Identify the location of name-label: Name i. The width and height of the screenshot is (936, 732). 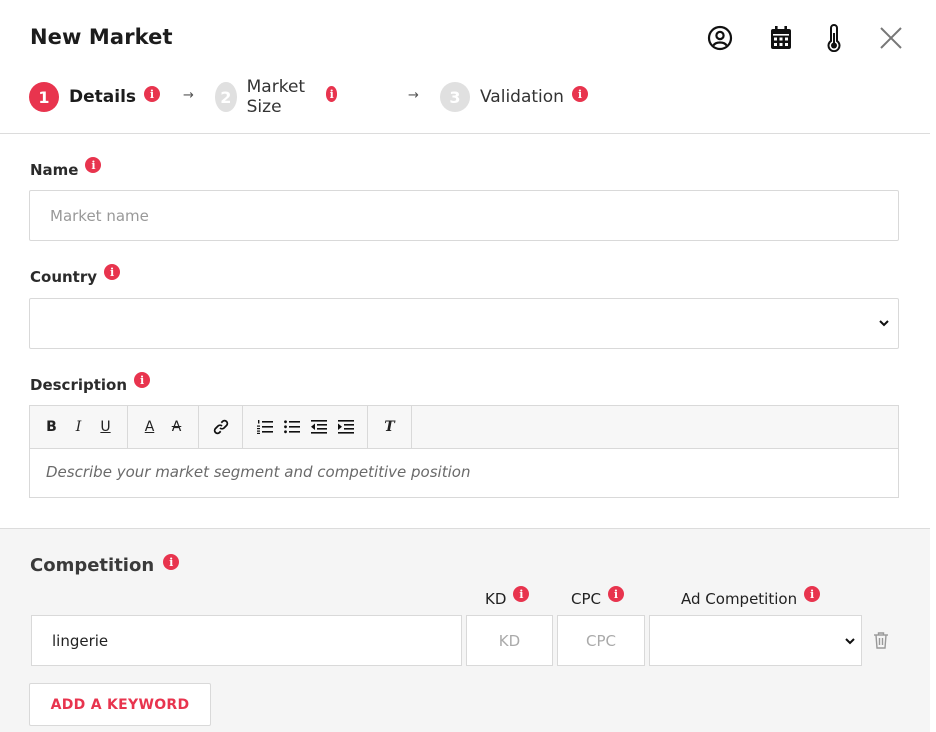
(66, 168).